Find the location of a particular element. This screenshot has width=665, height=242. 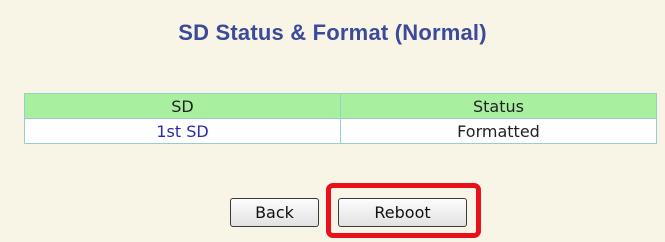

table-header-row: SD Status is located at coordinates (340, 106).